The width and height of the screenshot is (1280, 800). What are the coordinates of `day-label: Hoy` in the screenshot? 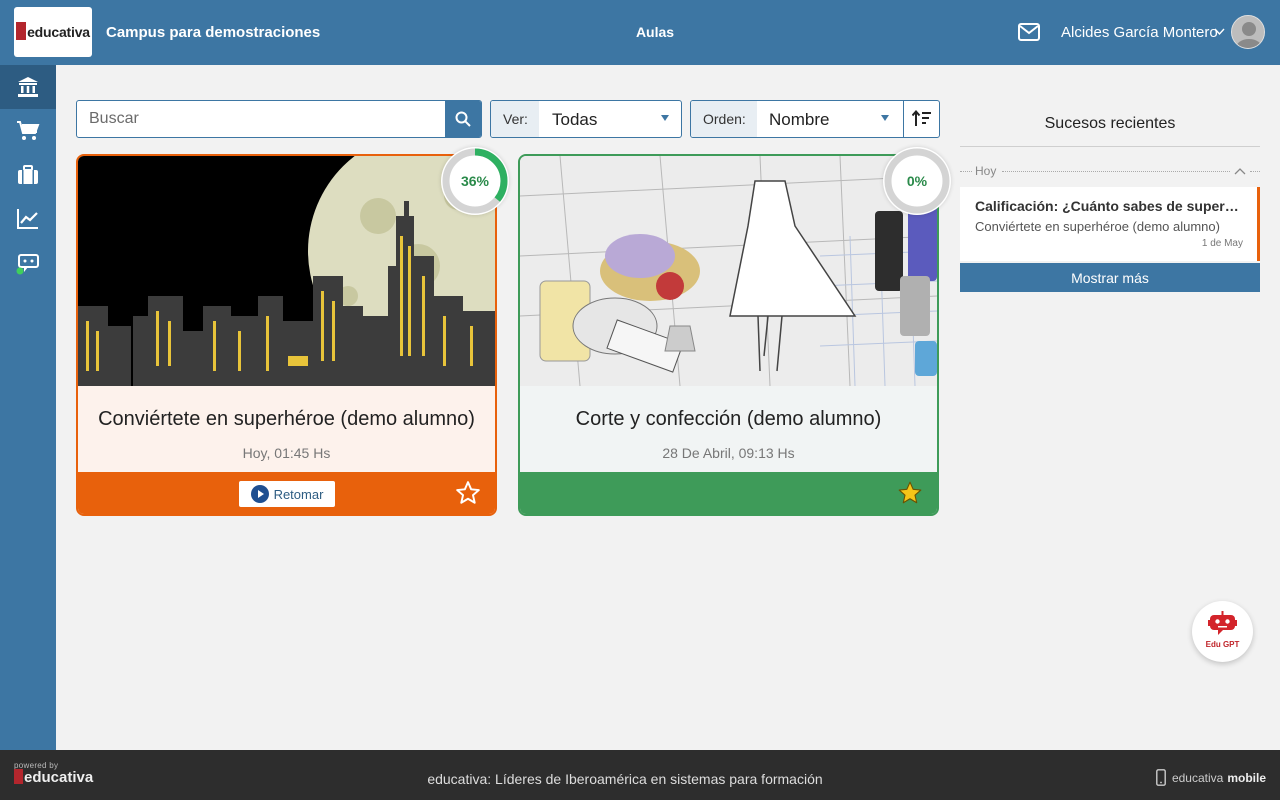 It's located at (986, 171).